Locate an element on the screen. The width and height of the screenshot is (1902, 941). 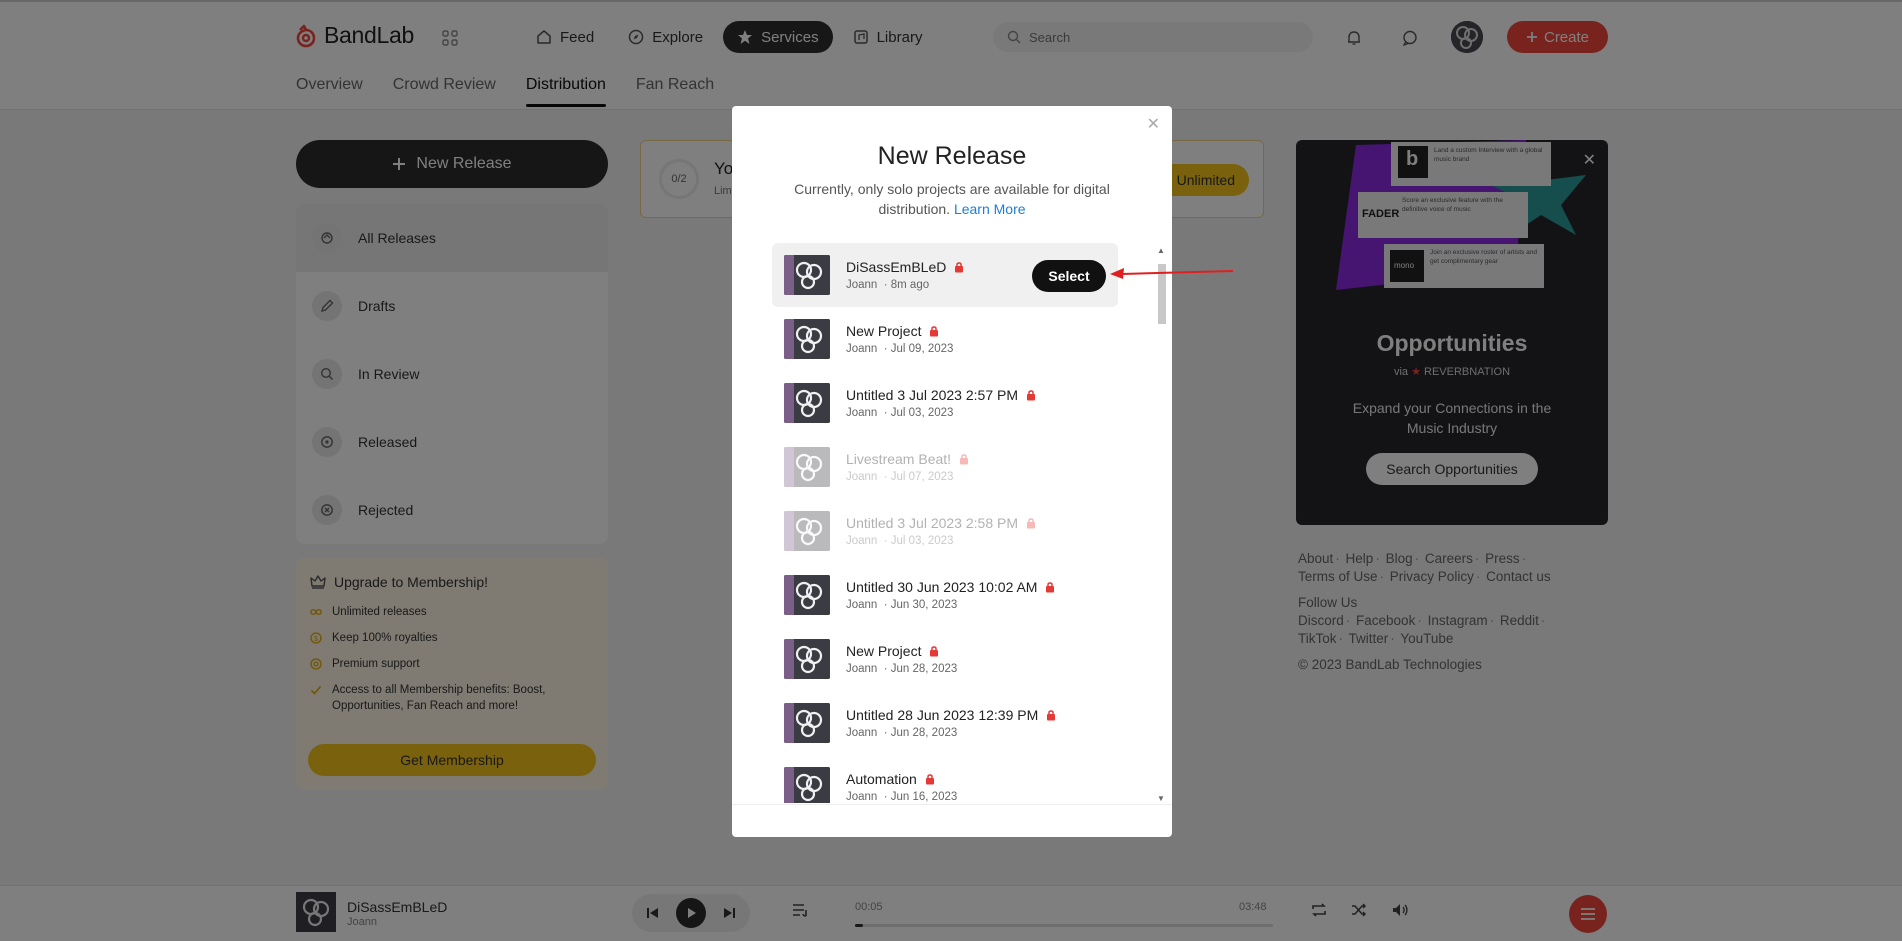
project-item: DiSassEmBLeD Joann · 8m ago Select is located at coordinates (945, 275).